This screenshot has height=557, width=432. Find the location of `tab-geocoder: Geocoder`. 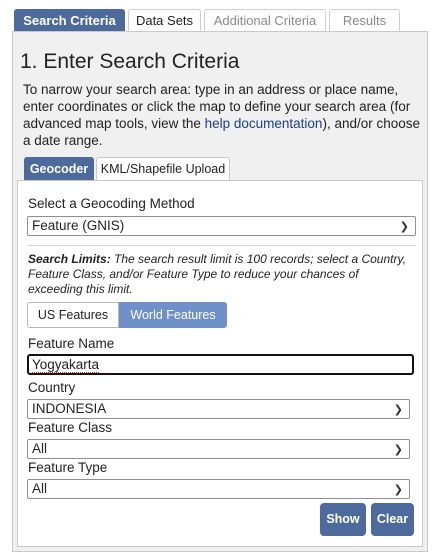

tab-geocoder: Geocoder is located at coordinates (59, 169).